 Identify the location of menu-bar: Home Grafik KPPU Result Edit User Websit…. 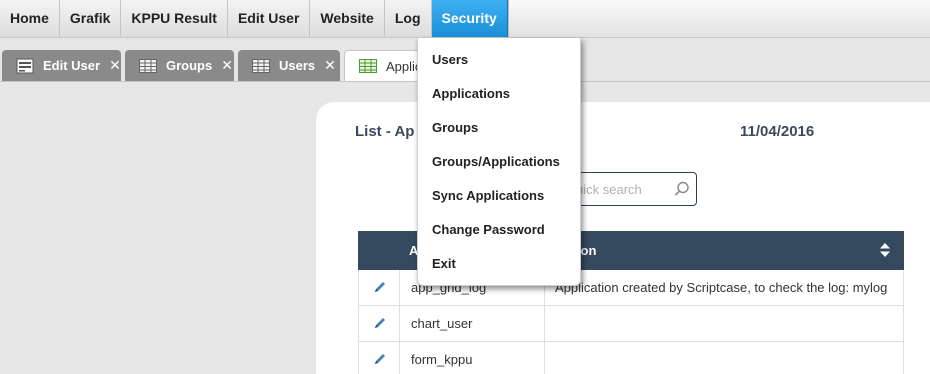
(465, 19).